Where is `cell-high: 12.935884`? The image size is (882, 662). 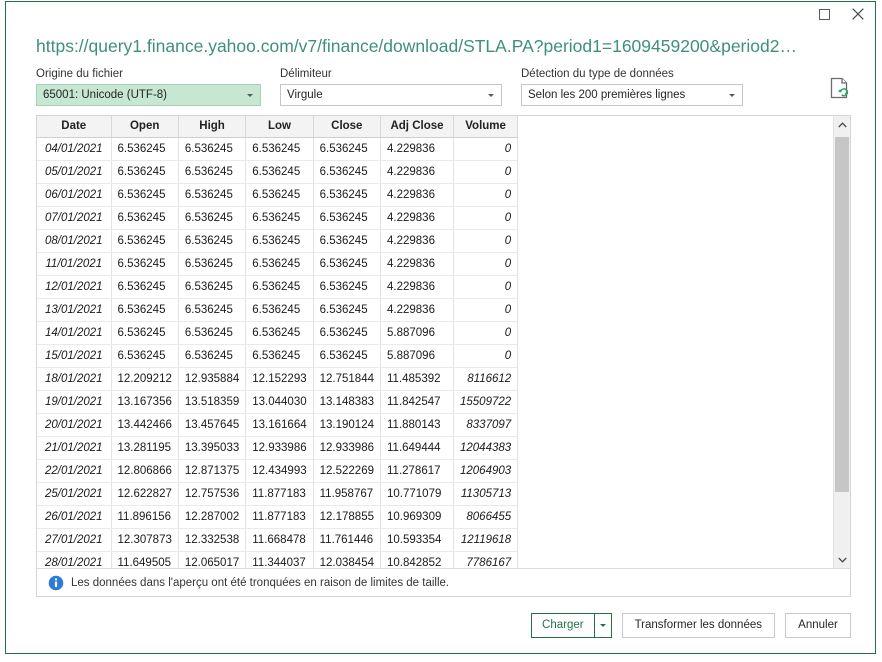
cell-high: 12.935884 is located at coordinates (212, 379).